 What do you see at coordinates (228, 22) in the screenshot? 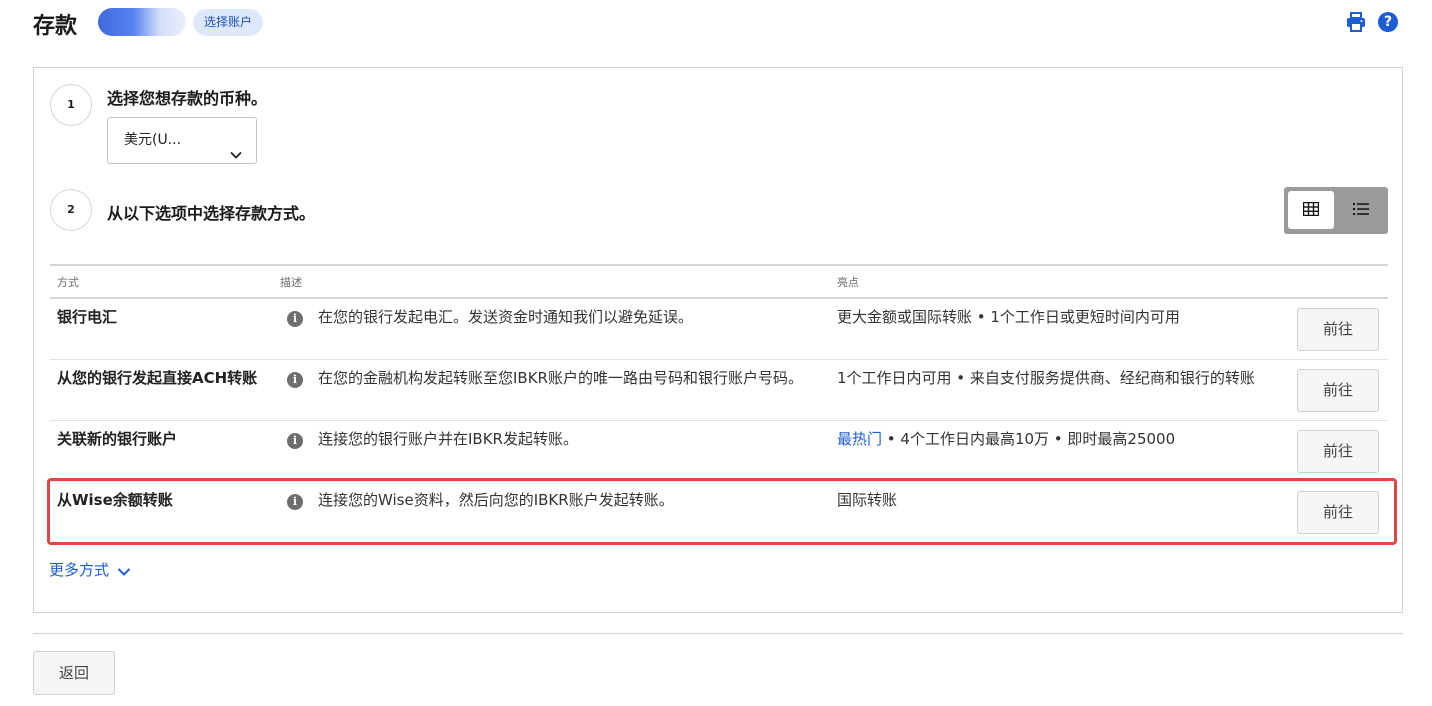
I see `select-account-button: 选择账户` at bounding box center [228, 22].